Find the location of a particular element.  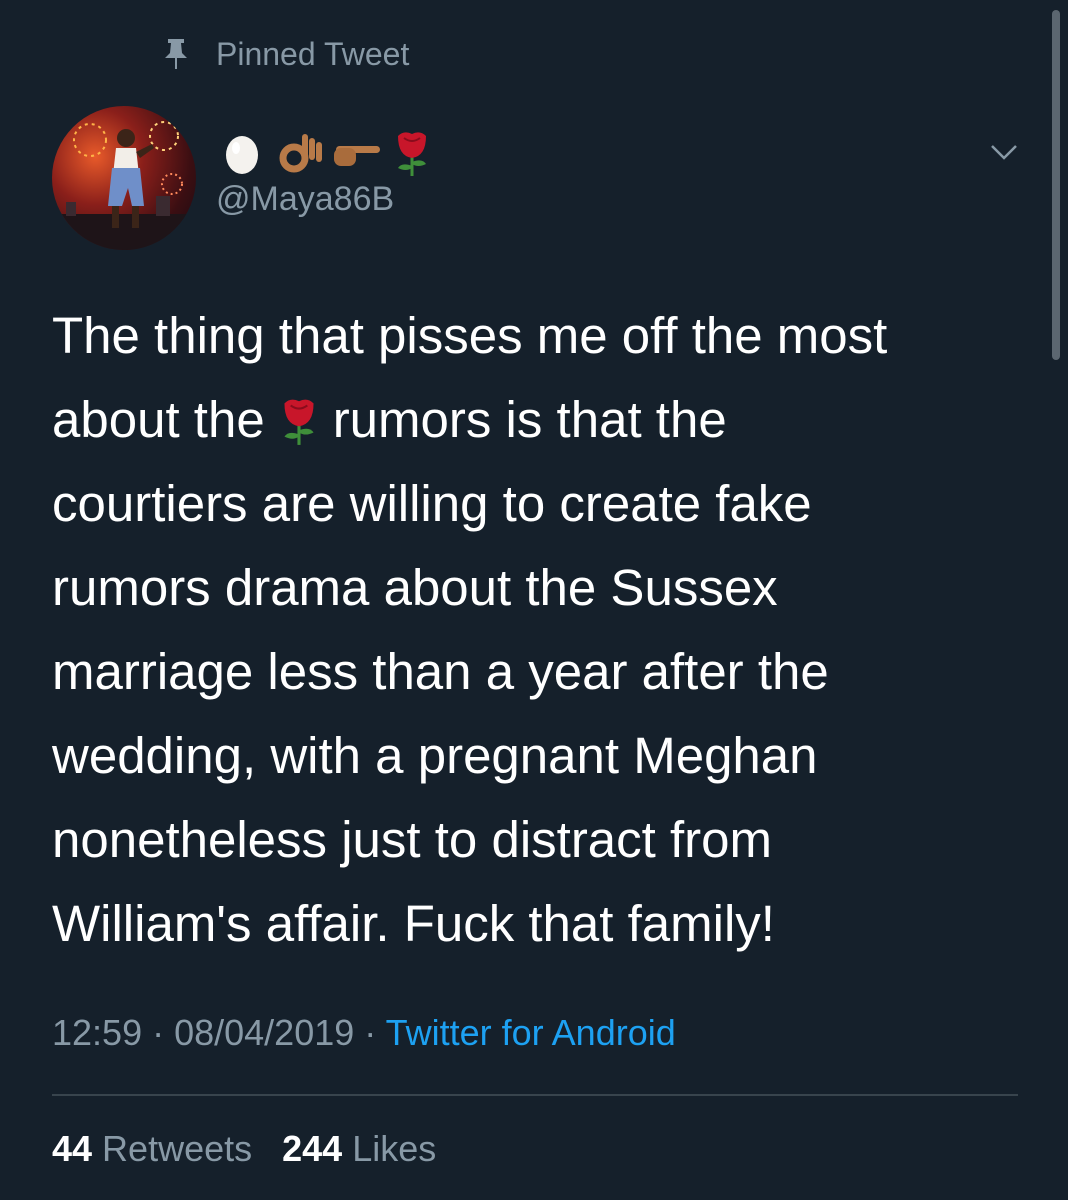

tweet-line-part: rumors is that the is located at coordinates (529, 419).